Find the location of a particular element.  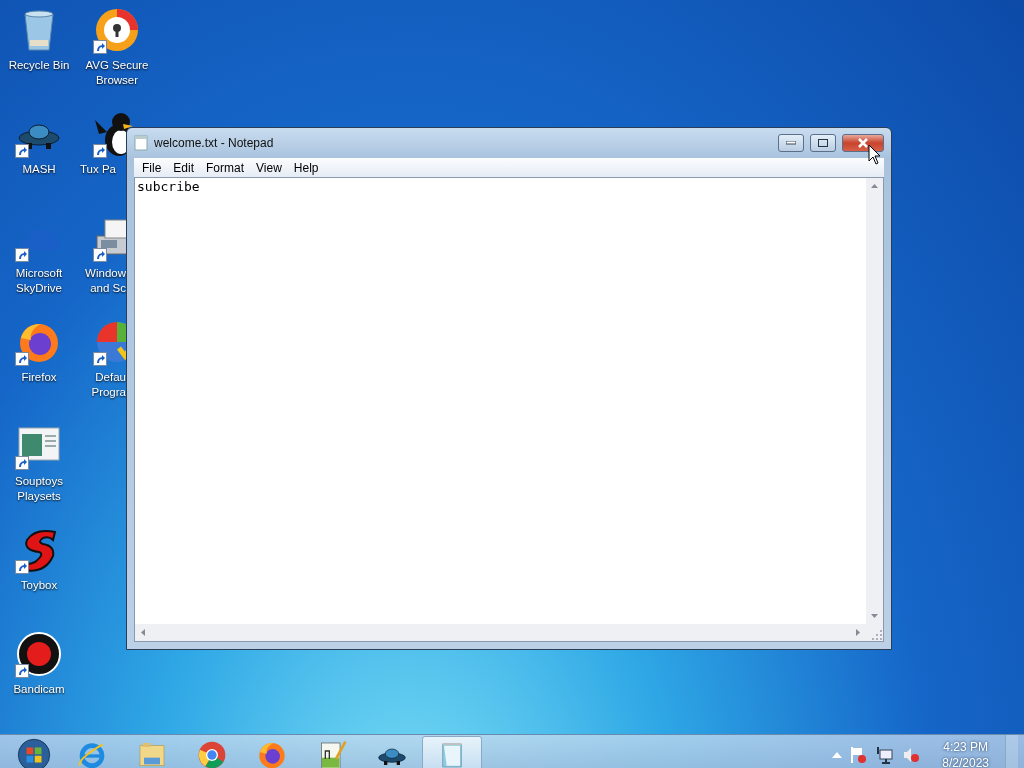

desktop-icon-label: AVG Secure Browser is located at coordinates (117, 73).